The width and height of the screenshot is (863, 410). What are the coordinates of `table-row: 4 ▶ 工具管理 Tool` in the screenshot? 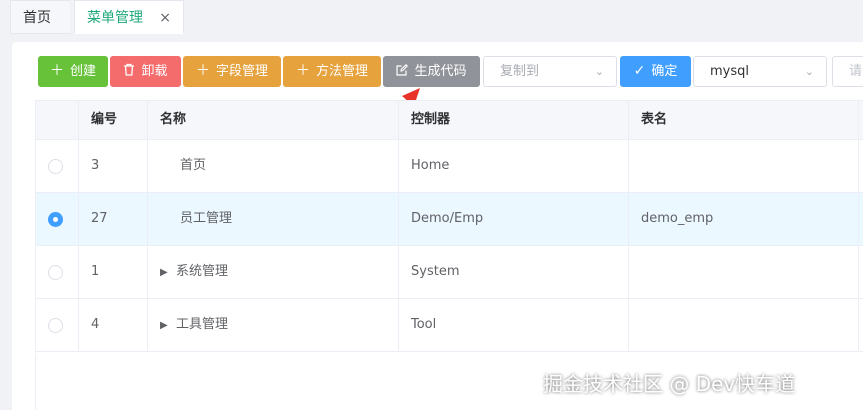 It's located at (449, 325).